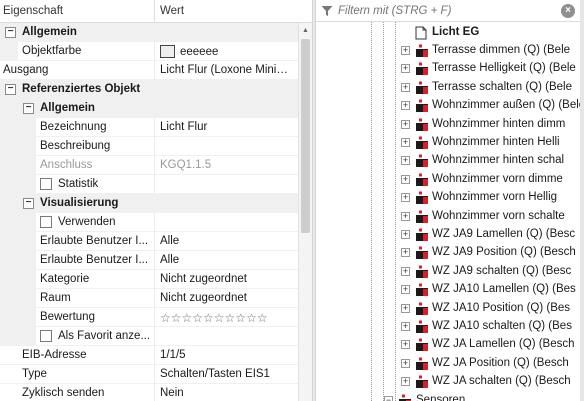 Image resolution: width=584 pixels, height=401 pixels. I want to click on property-row-erlaubte-benutzer: Erlaubte Benutzer I... Alle, so click(149, 241).